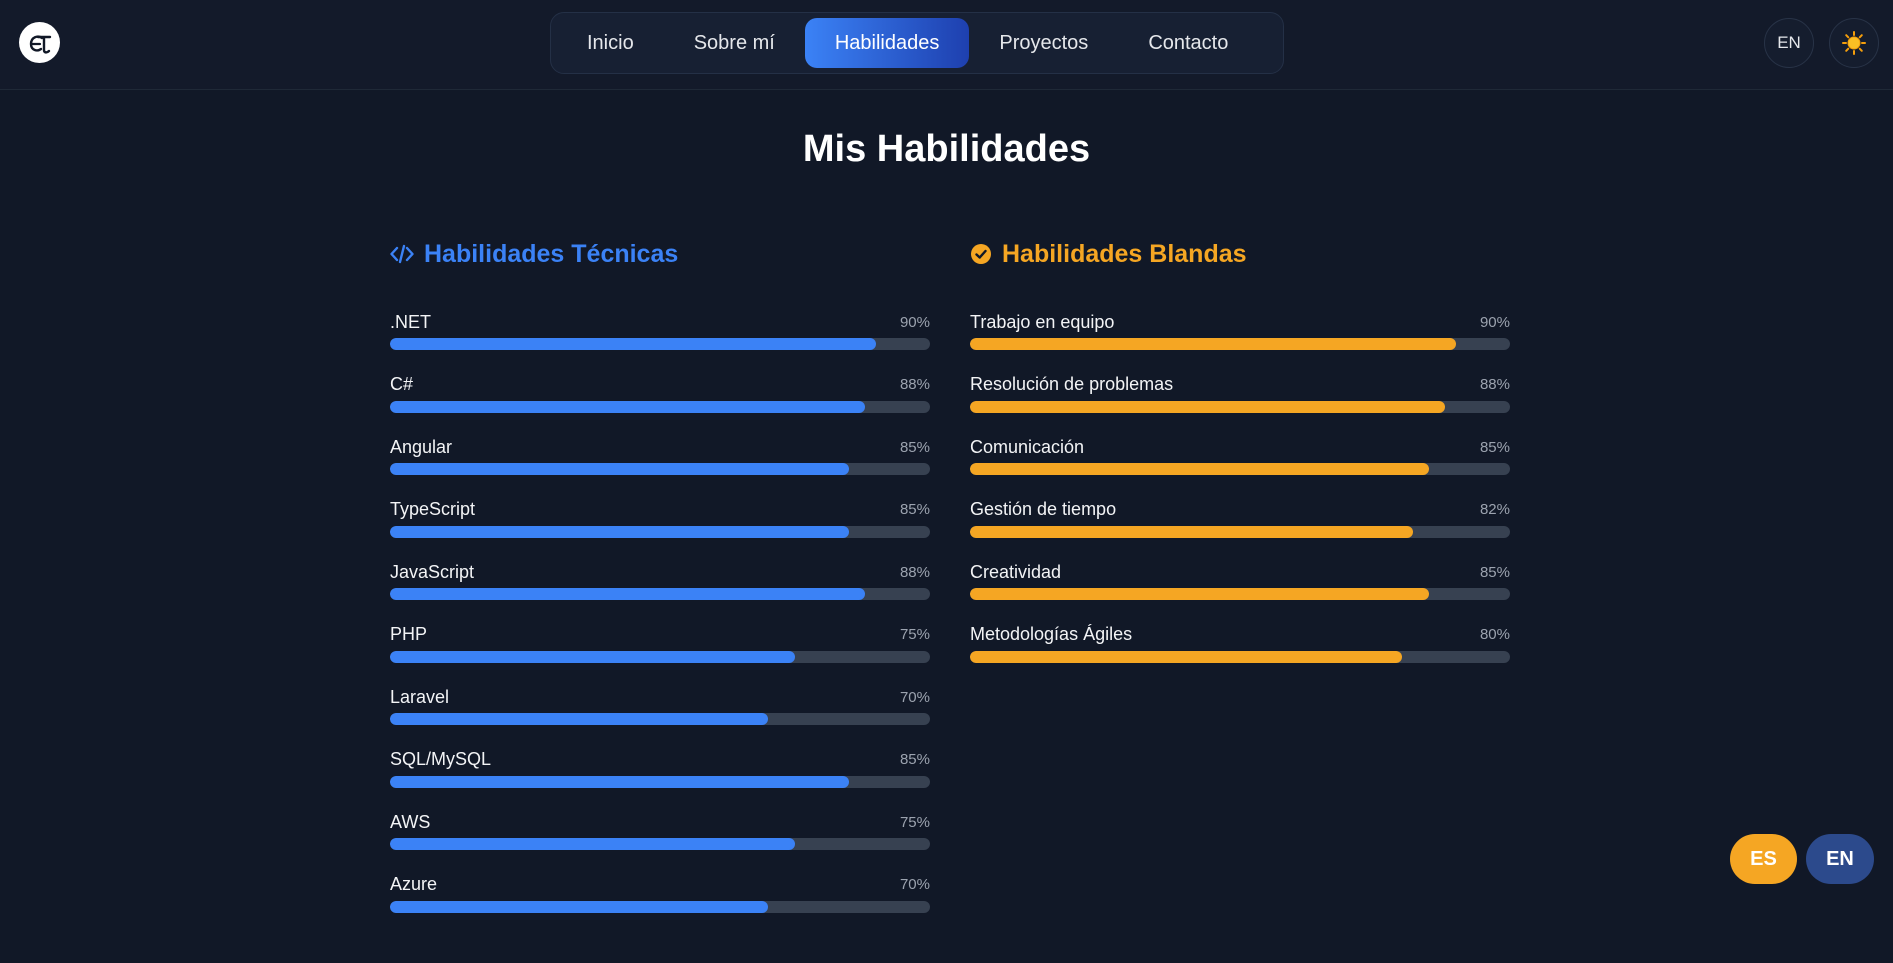 The image size is (1893, 963). Describe the element at coordinates (1042, 322) in the screenshot. I see `skill-name: Trabajo en equipo` at that location.